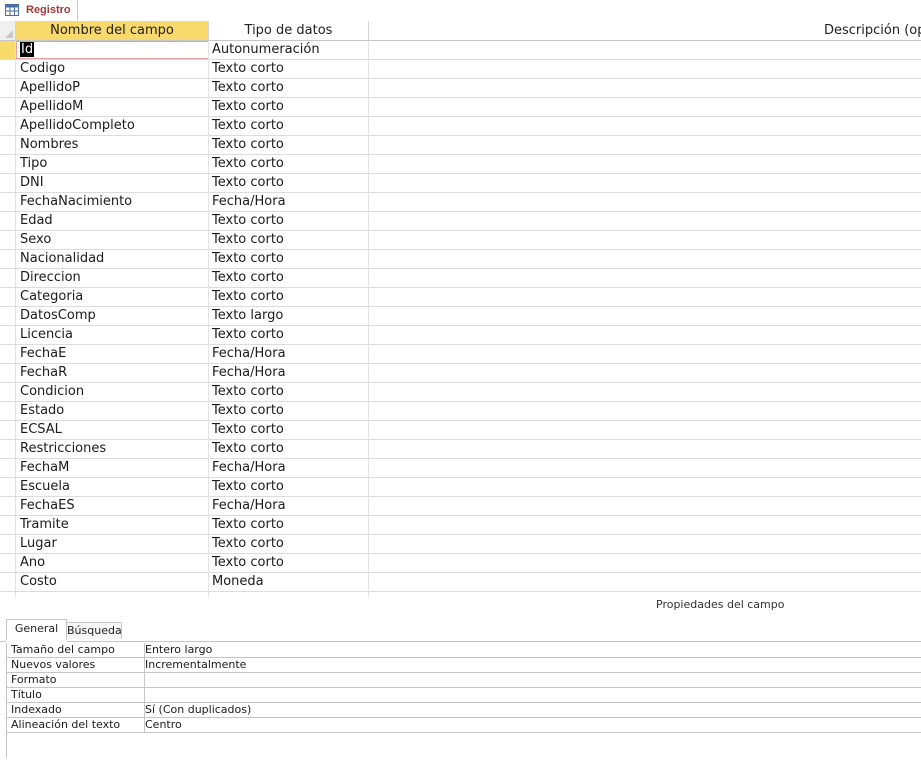 The height and width of the screenshot is (761, 921). I want to click on select-all-corner, so click(8, 30).